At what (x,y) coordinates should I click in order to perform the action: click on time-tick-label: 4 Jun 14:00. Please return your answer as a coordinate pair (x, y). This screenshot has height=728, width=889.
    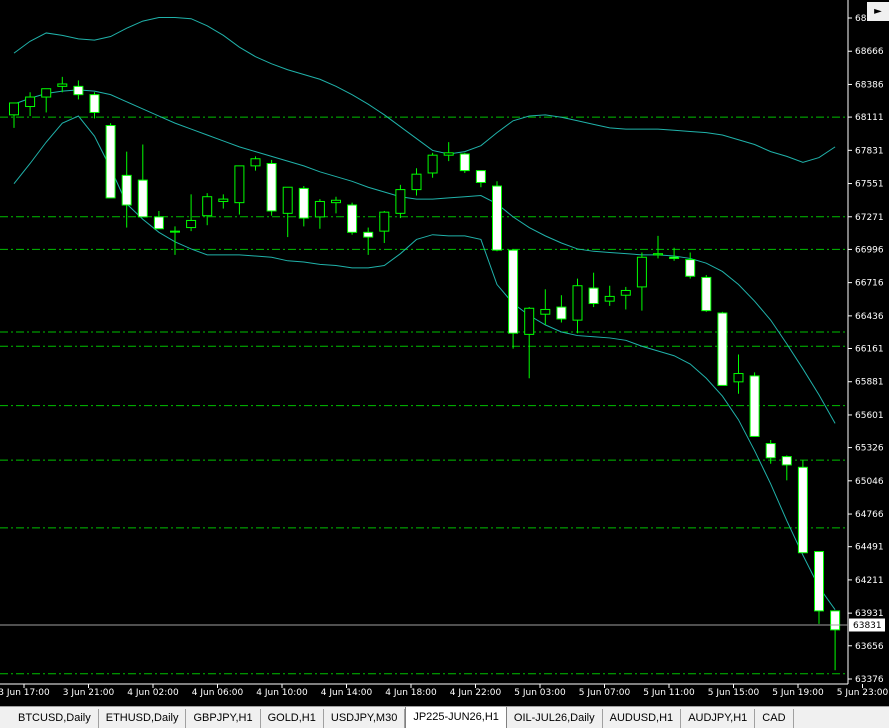
    Looking at the image, I should click on (347, 693).